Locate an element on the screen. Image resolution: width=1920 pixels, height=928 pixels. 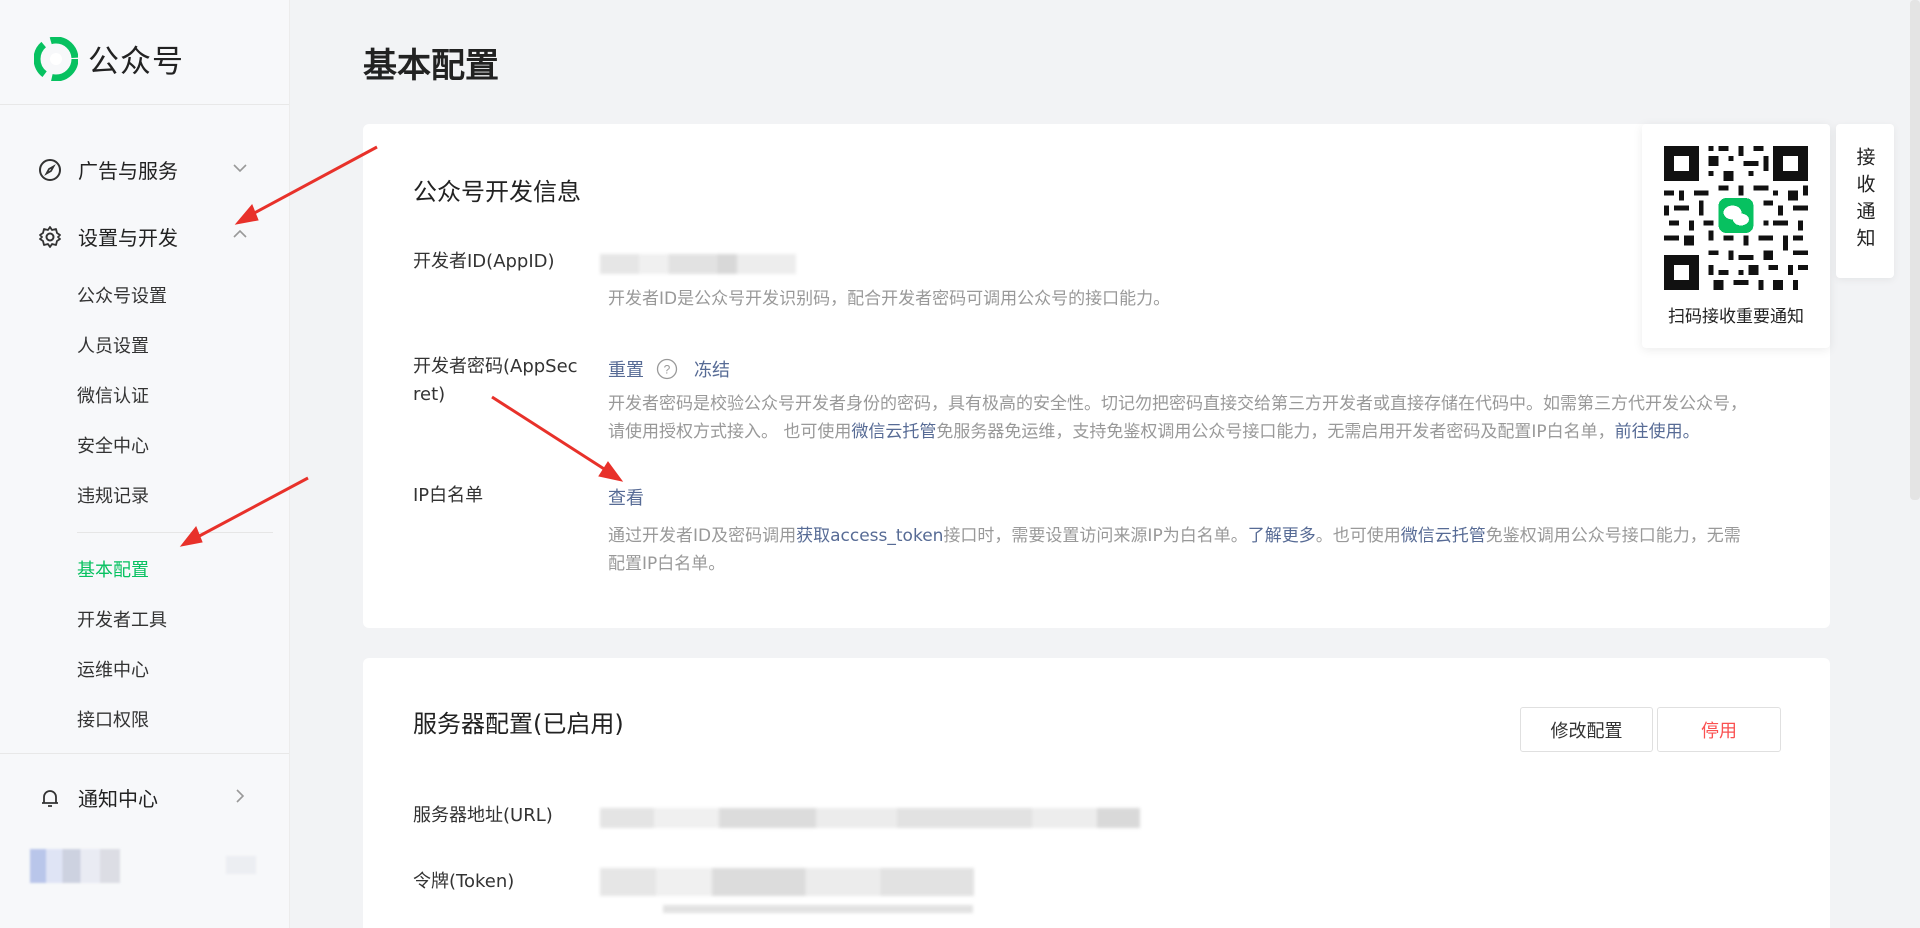
card-title: 服务器配置(已启用) is located at coordinates (518, 724).